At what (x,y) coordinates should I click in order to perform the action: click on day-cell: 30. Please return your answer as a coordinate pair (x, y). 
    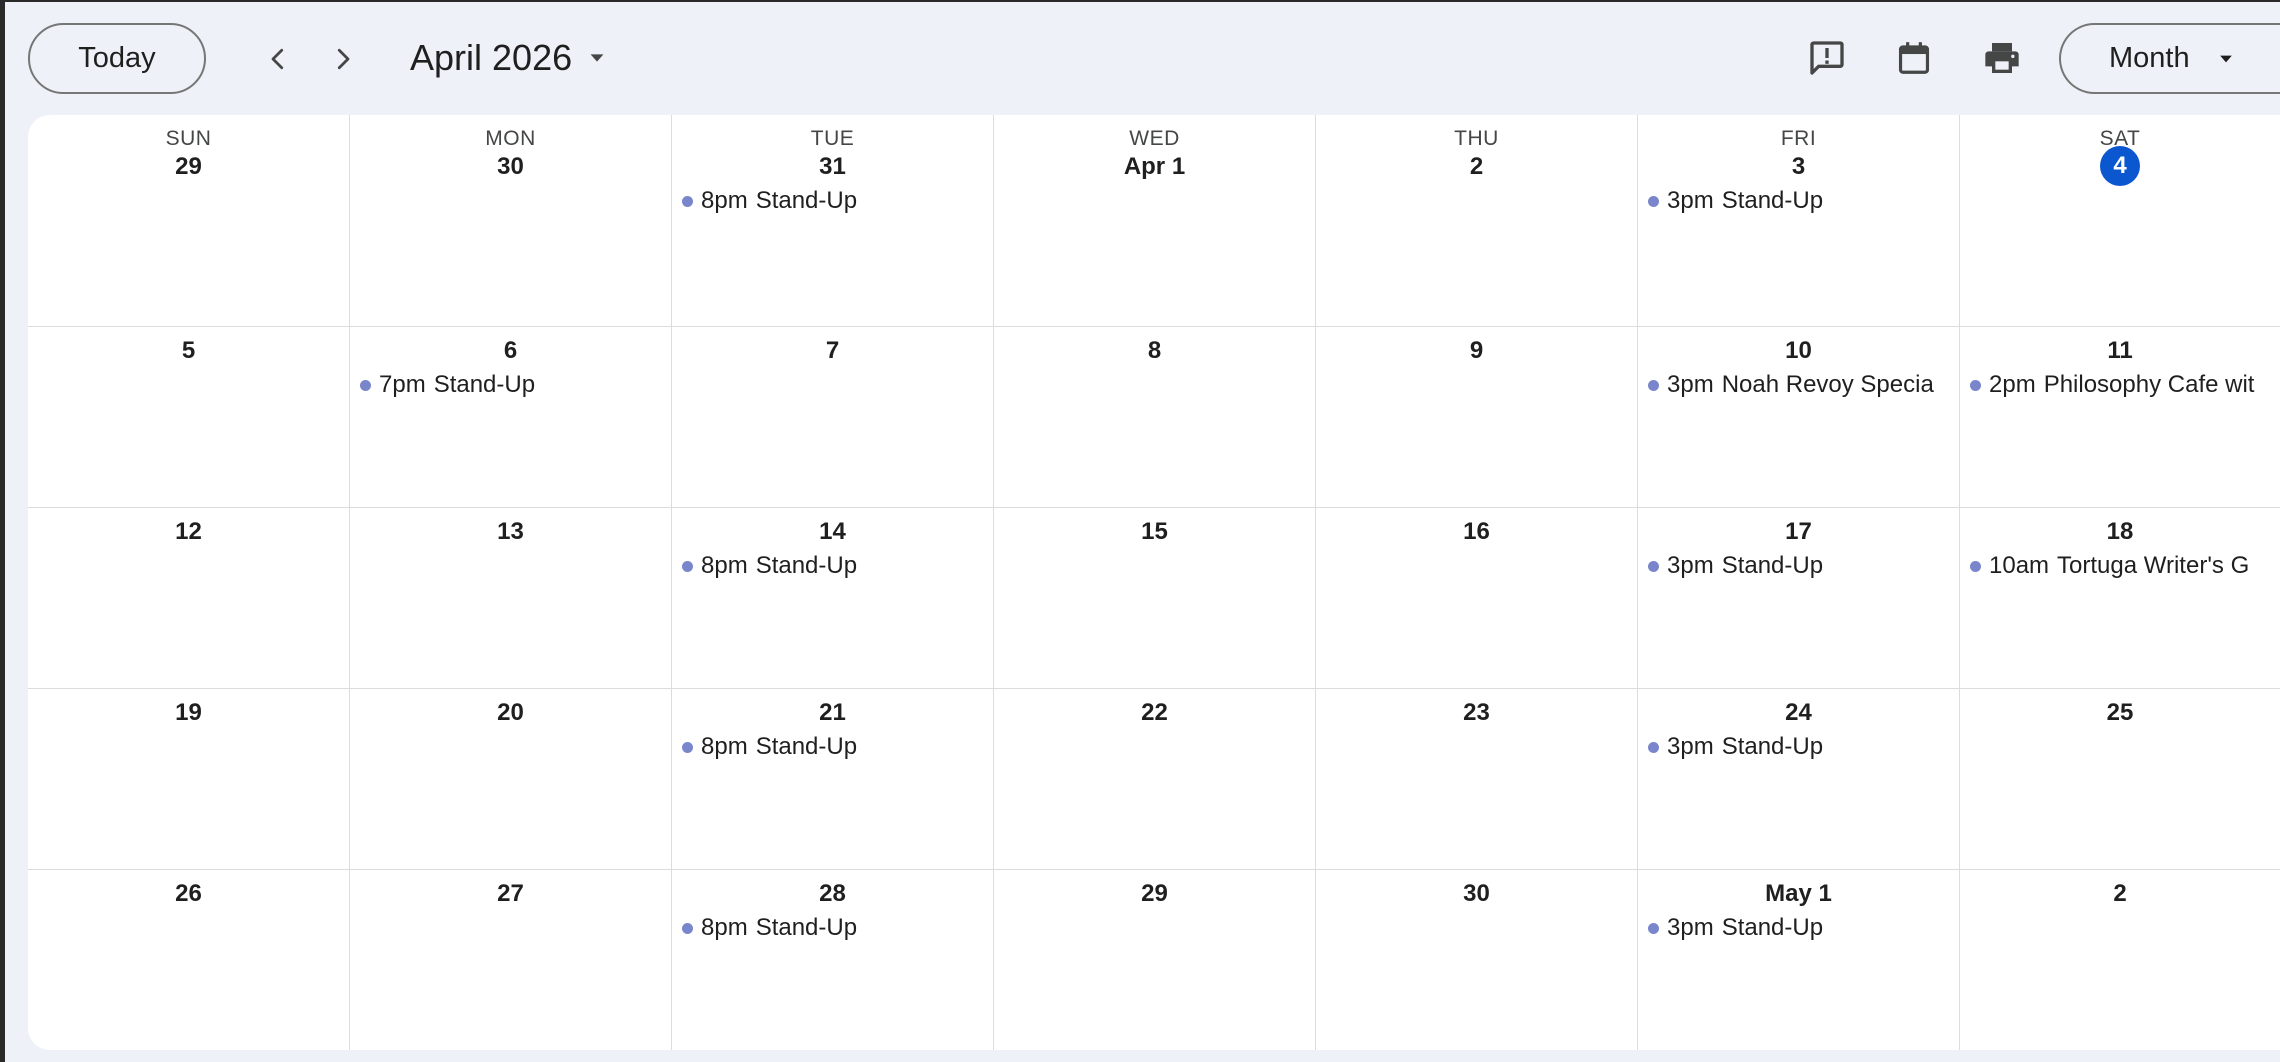
    Looking at the image, I should click on (1477, 960).